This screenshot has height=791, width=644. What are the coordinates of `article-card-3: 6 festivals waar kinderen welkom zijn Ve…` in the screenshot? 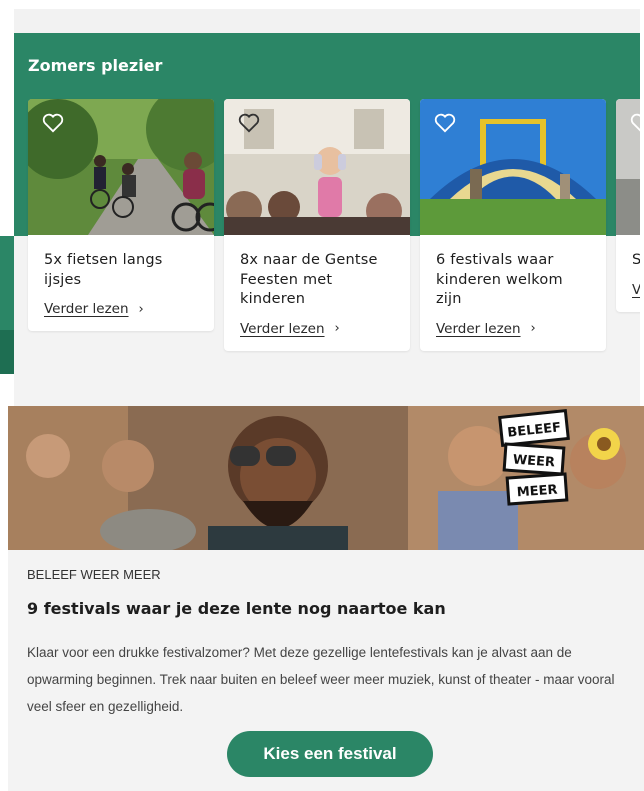 It's located at (513, 225).